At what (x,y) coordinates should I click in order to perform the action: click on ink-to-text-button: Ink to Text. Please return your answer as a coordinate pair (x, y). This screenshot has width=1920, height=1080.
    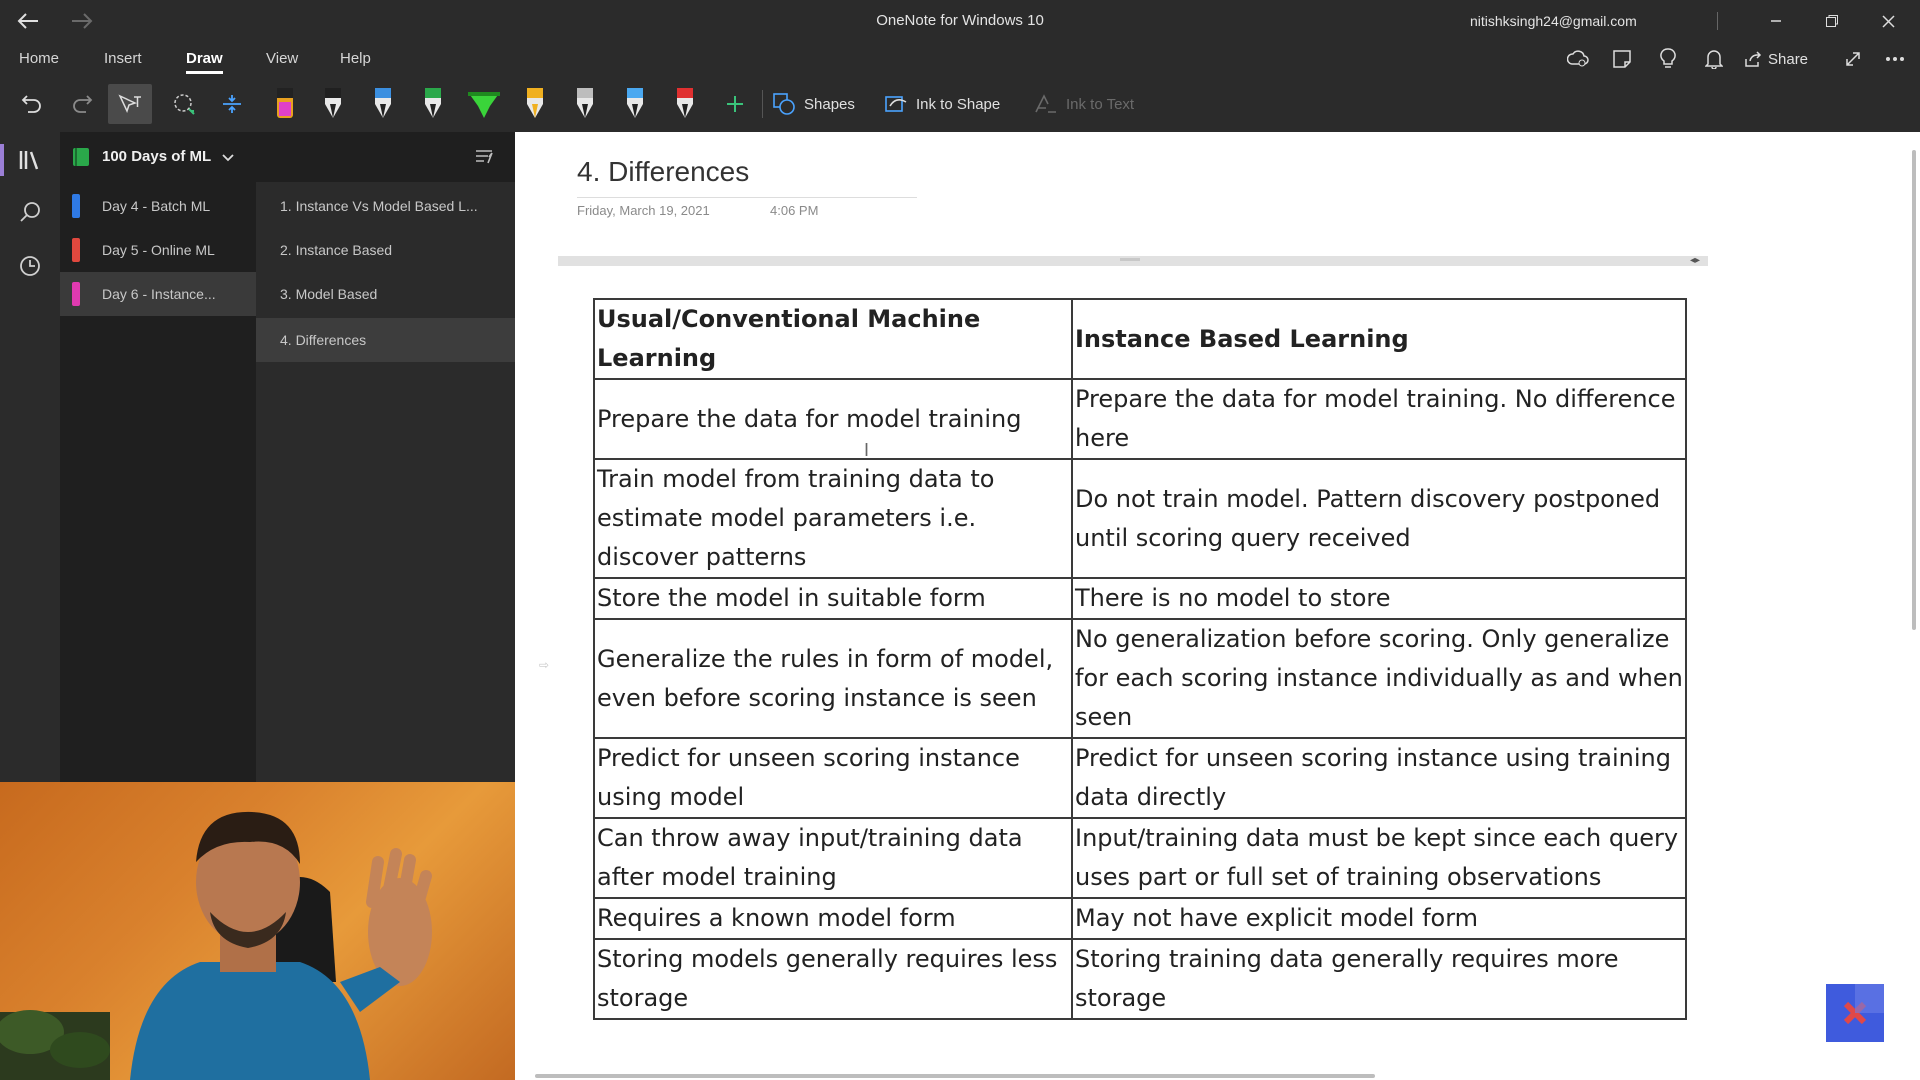
    Looking at the image, I should click on (1094, 104).